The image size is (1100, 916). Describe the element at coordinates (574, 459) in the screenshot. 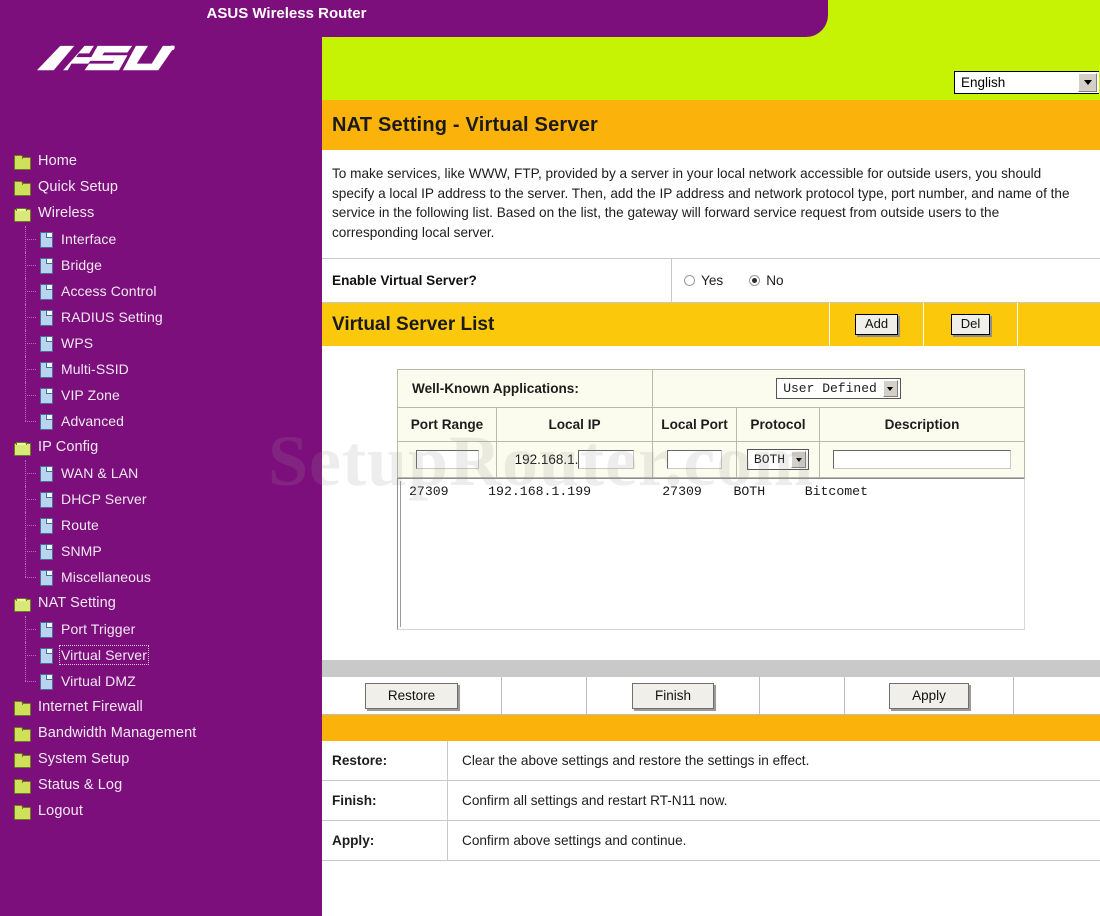

I see `local-ip-cell: 192.168.1.` at that location.